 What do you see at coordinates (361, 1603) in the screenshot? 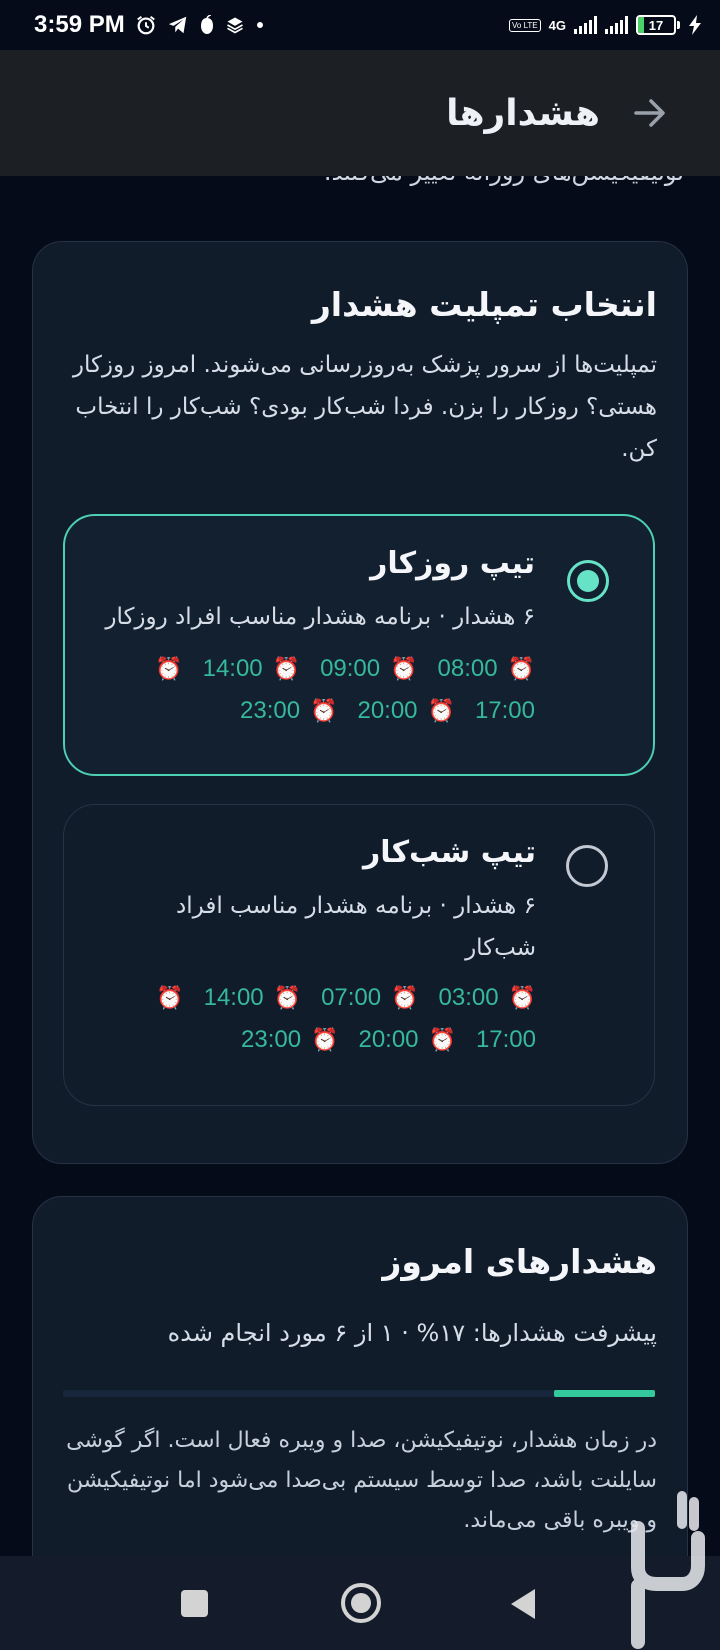
I see `circle-icon` at bounding box center [361, 1603].